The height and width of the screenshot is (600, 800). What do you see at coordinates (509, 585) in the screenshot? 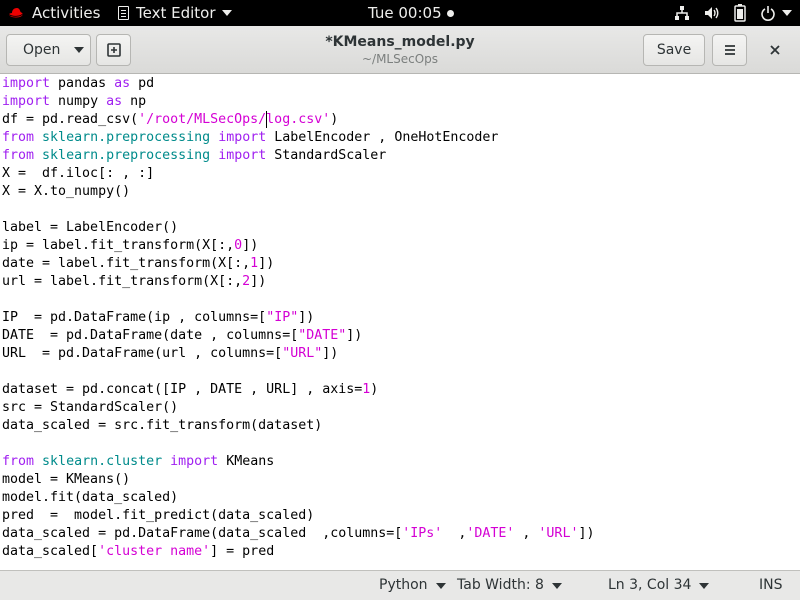
I see `tab-width-selector: Tab Width: 8` at bounding box center [509, 585].